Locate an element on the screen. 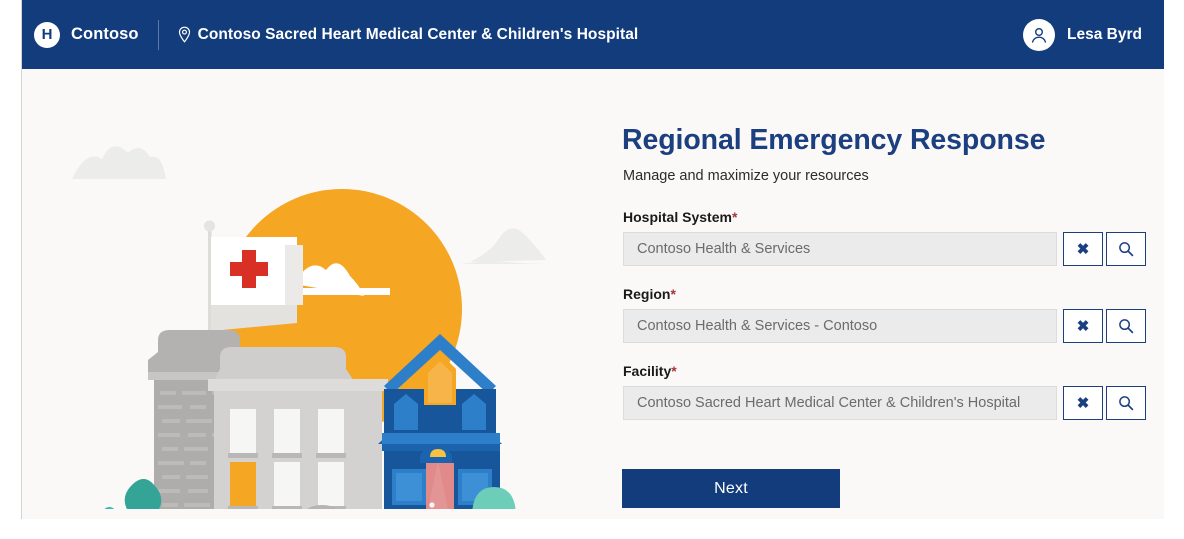 The width and height of the screenshot is (1184, 539). user-avatar-icon is located at coordinates (1039, 34).